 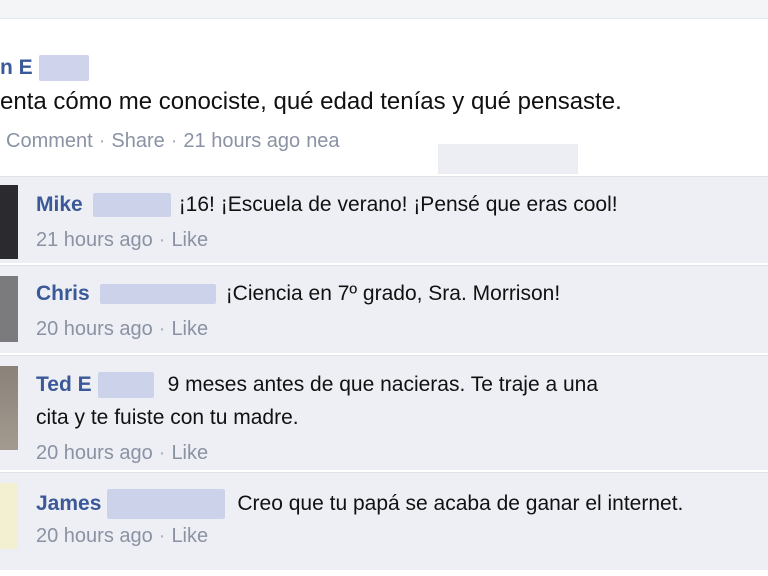 What do you see at coordinates (137, 141) in the screenshot?
I see `share-link: Share` at bounding box center [137, 141].